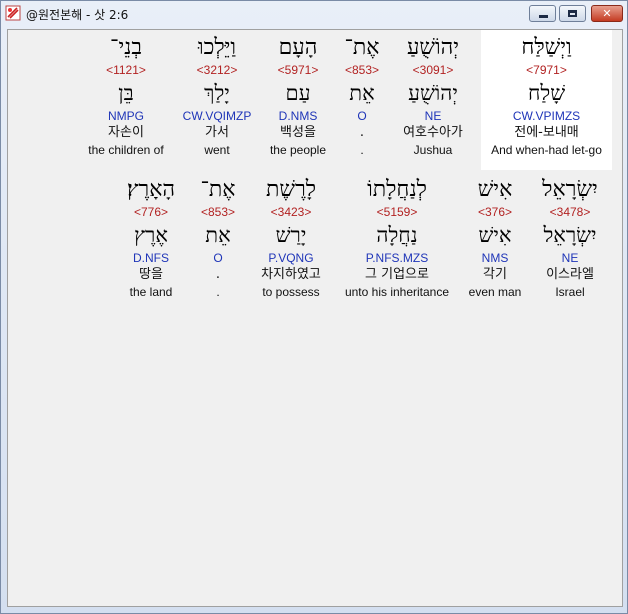 Image resolution: width=628 pixels, height=614 pixels. I want to click on word-cell: אִישׁ <376> אִישׁ NMS 각기 even man, so click(495, 238).